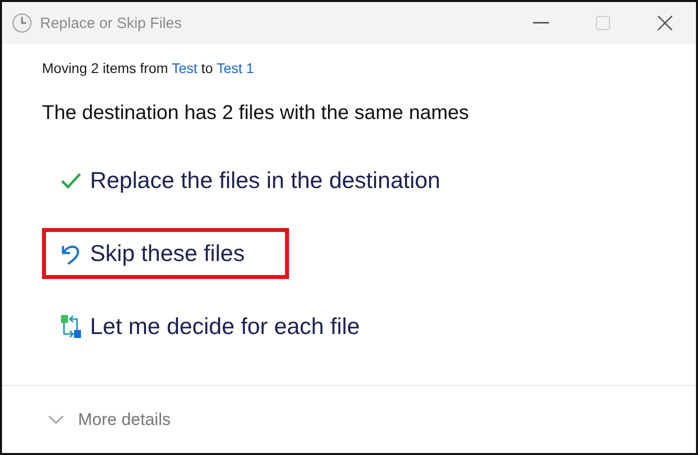 The height and width of the screenshot is (455, 698). What do you see at coordinates (111, 23) in the screenshot?
I see `window-title: Replace or Skip Files` at bounding box center [111, 23].